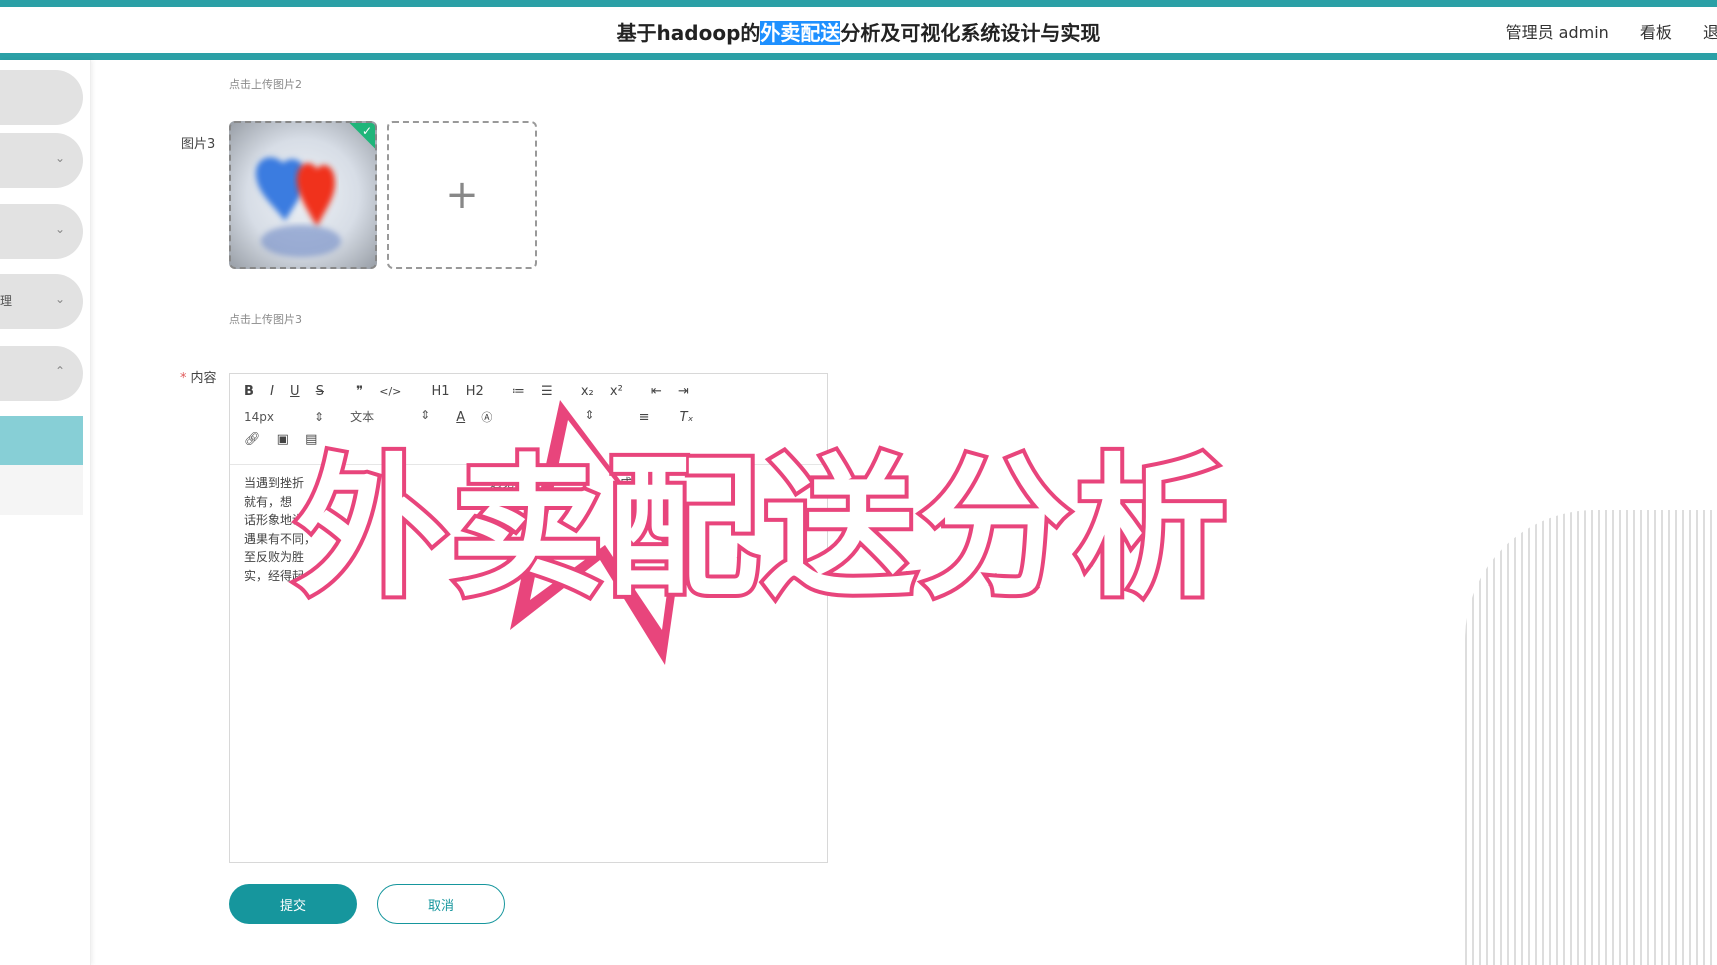 This screenshot has width=1717, height=965. Describe the element at coordinates (366, 131) in the screenshot. I see `check-icon: ✓` at that location.